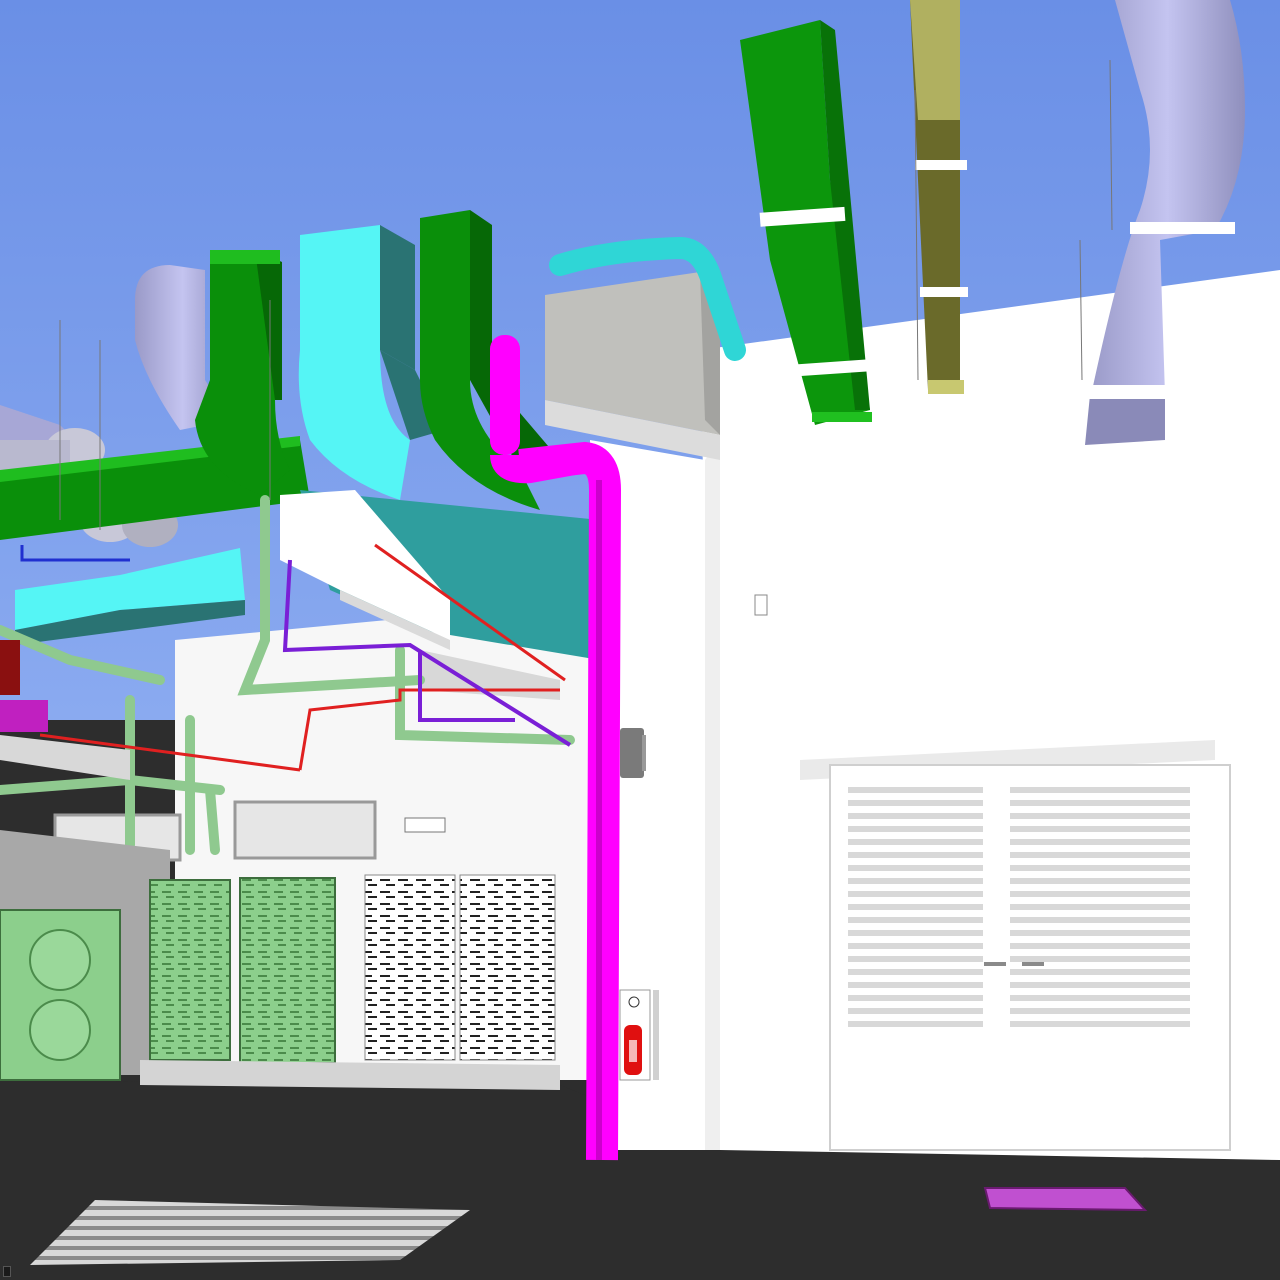 This screenshot has height=1280, width=1280. Describe the element at coordinates (10, 667) in the screenshot. I see `red-equipment-box` at that location.